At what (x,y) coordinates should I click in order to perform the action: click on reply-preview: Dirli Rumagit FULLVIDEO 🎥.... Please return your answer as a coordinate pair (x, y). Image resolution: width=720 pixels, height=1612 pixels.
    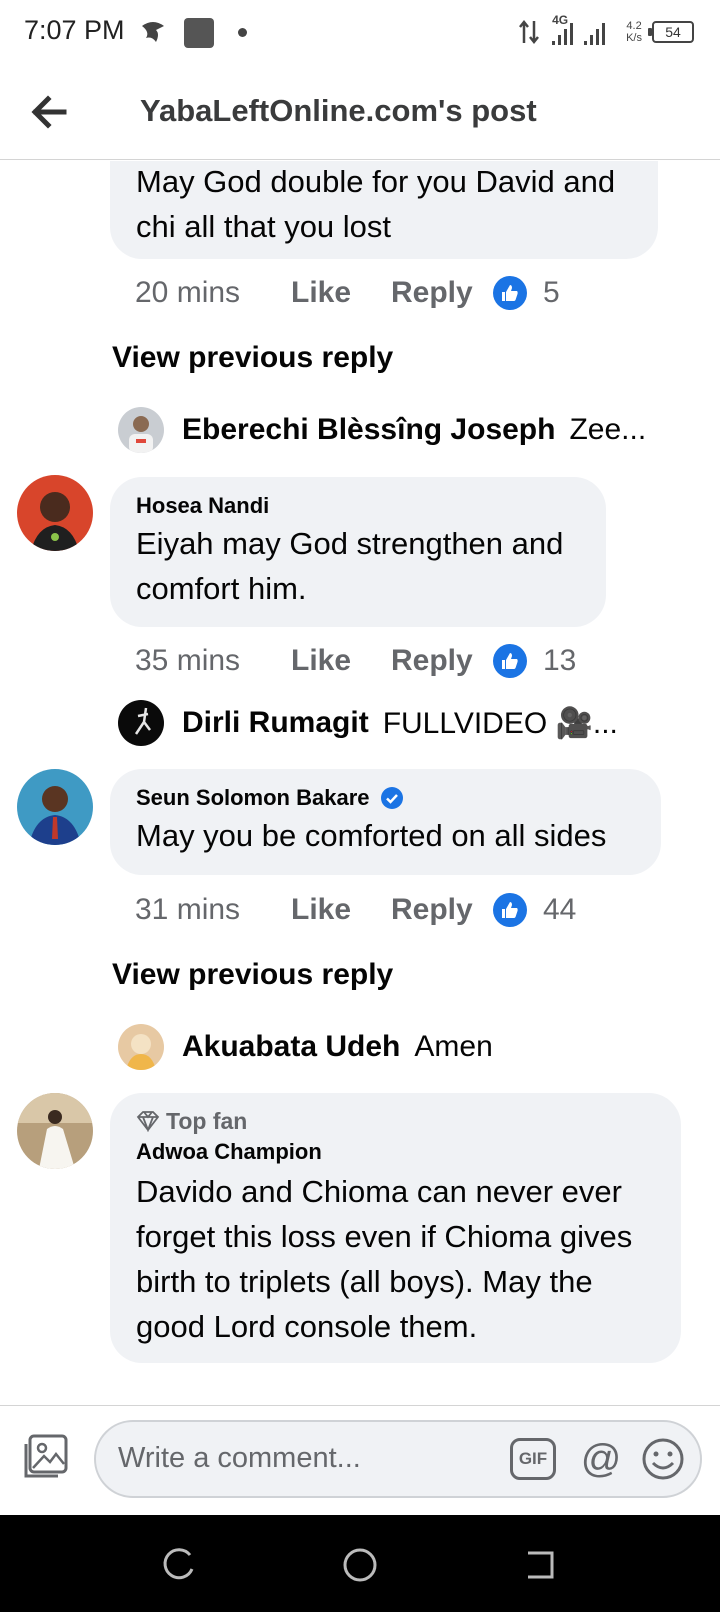
    Looking at the image, I should click on (368, 723).